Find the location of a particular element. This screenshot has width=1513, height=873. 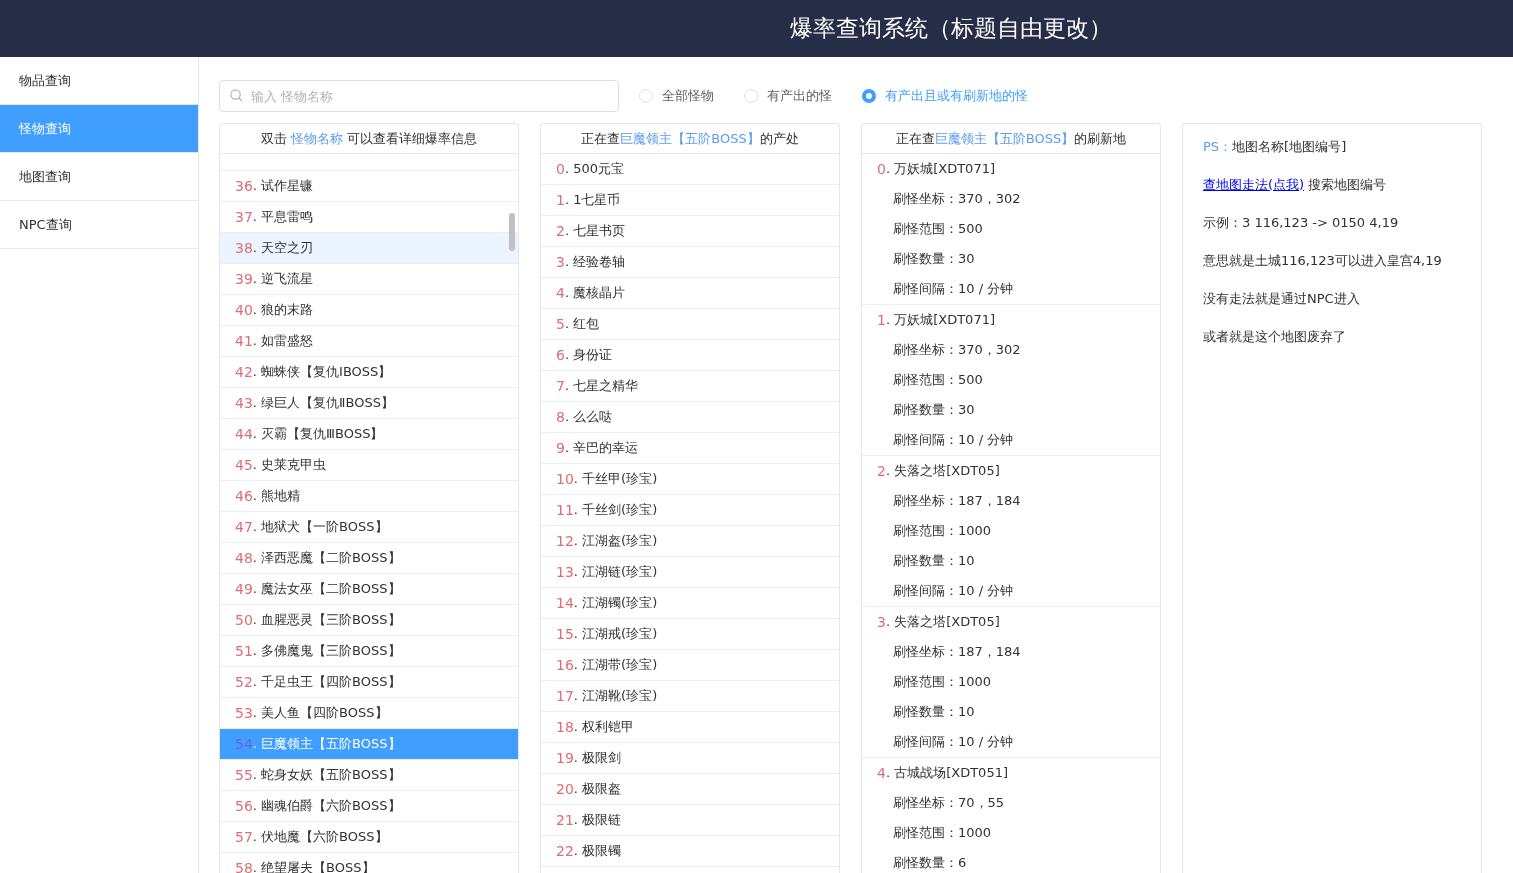

note-line: 示例：3 116,123 -> 0150 4,19 is located at coordinates (1301, 223).